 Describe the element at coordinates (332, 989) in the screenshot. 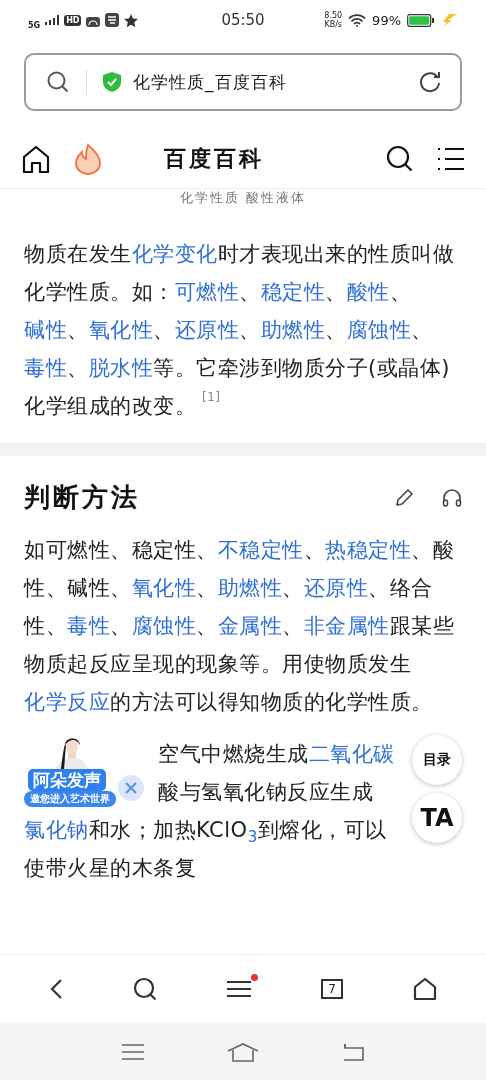

I see `tabs-button: 7` at that location.